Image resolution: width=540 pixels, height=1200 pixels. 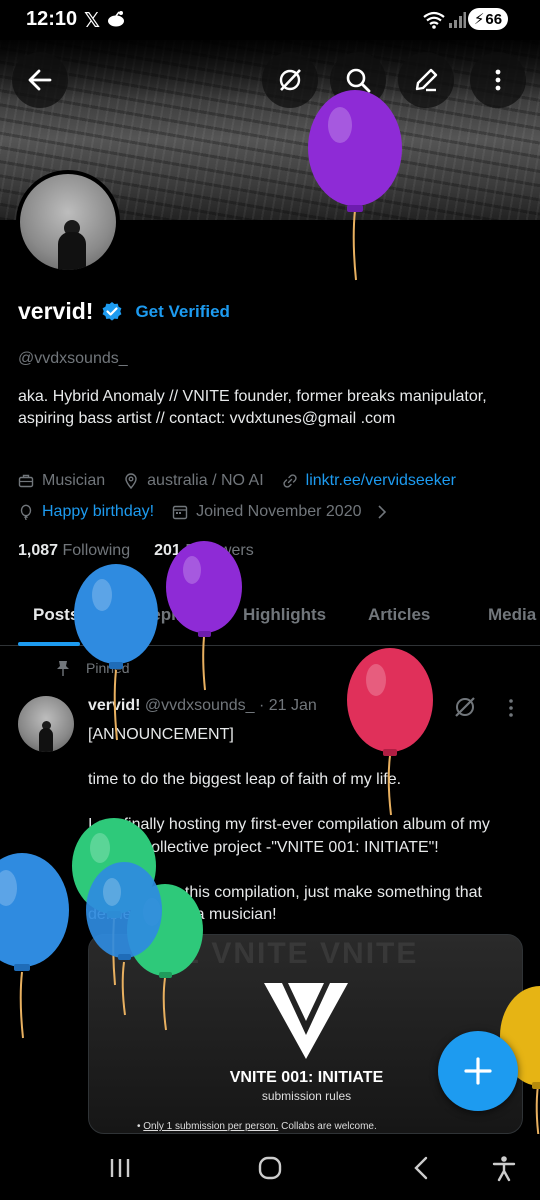 I want to click on briefcase-icon, so click(x=26, y=481).